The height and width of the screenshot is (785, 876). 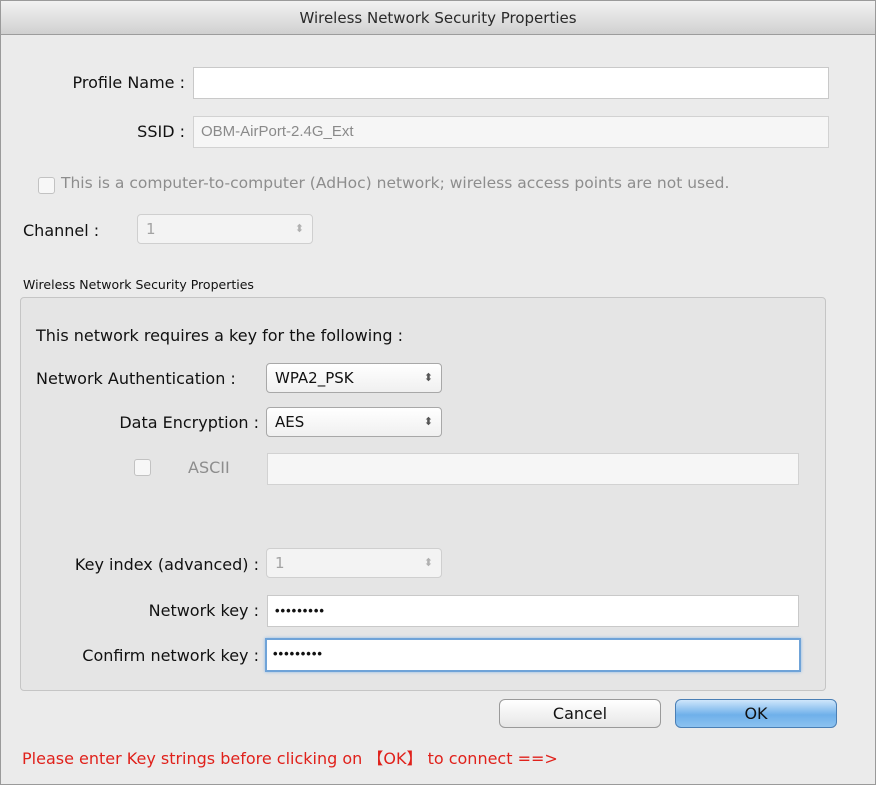 I want to click on key-index-label: Key index (advanced) :, so click(x=166, y=564).